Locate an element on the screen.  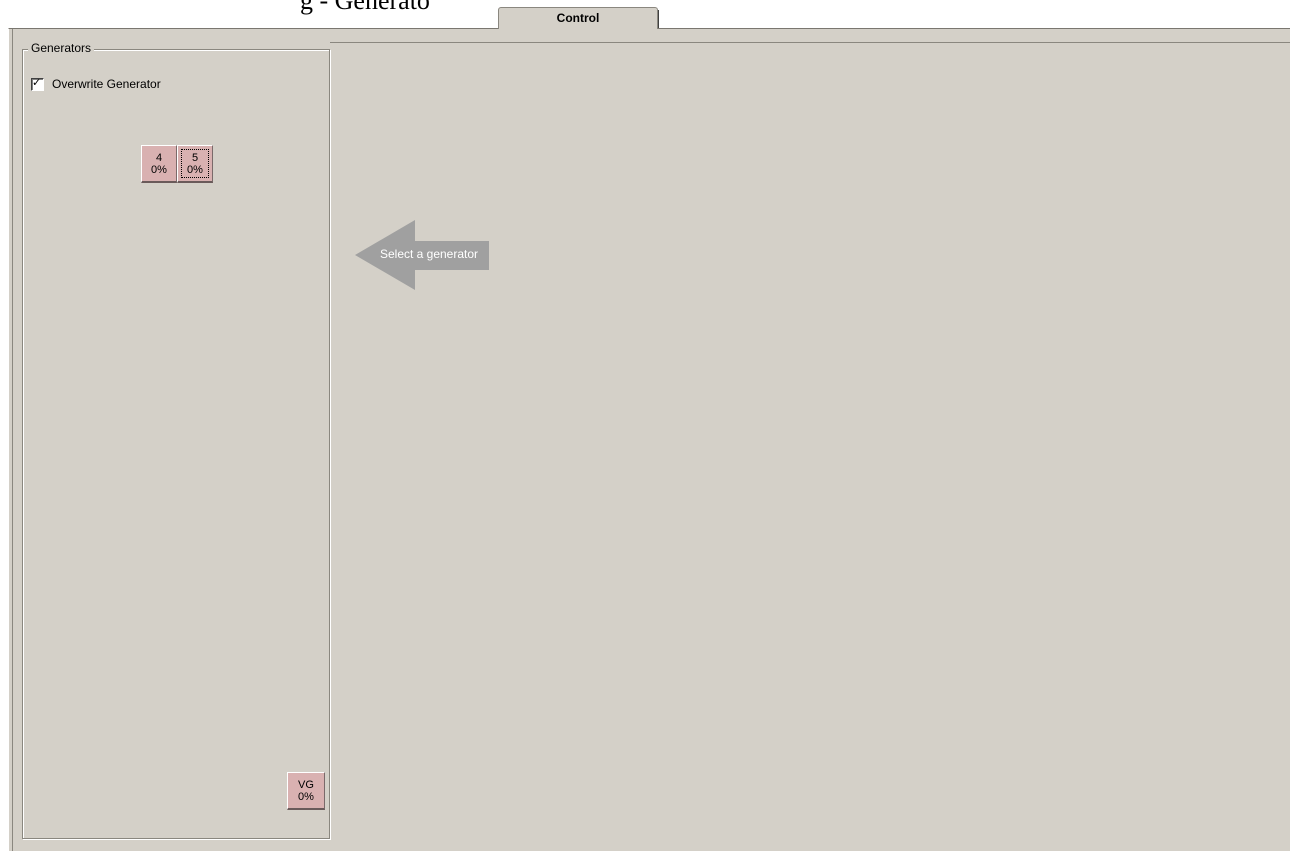
generators-group-legend: Generators is located at coordinates (61, 48).